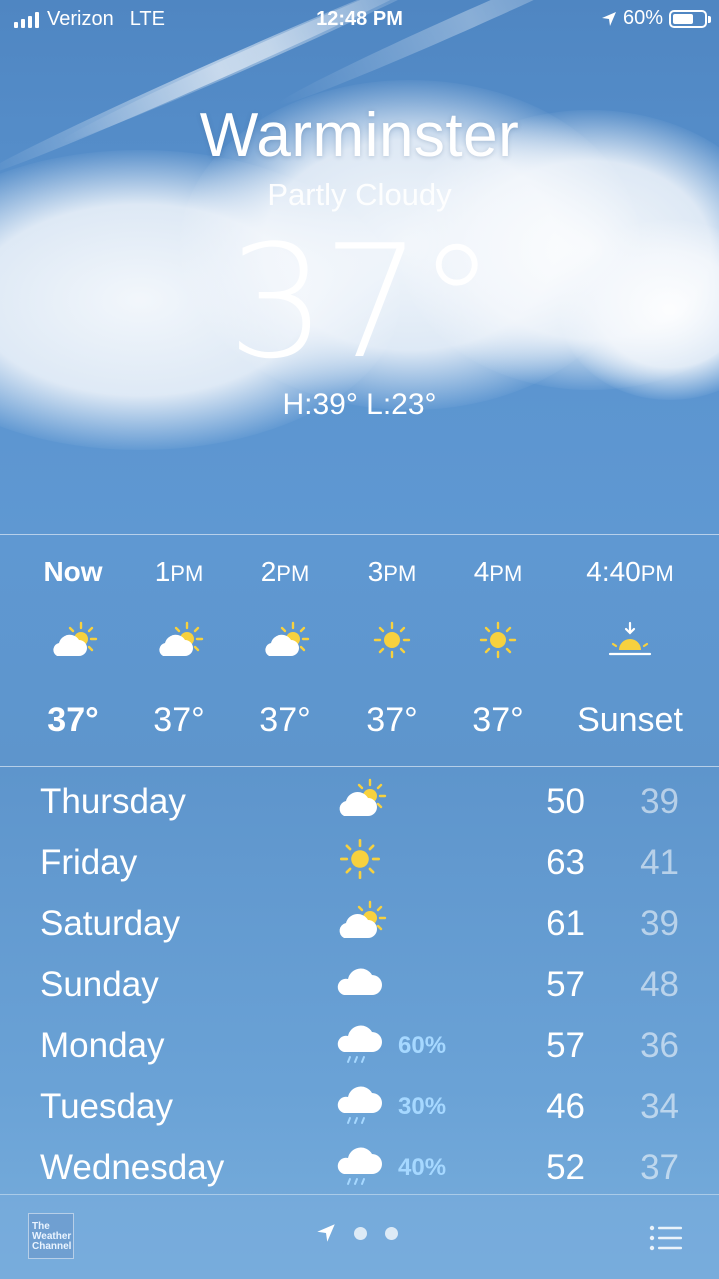 This screenshot has height=1279, width=719. I want to click on weather-channel-logo: The Weather Channel, so click(51, 1236).